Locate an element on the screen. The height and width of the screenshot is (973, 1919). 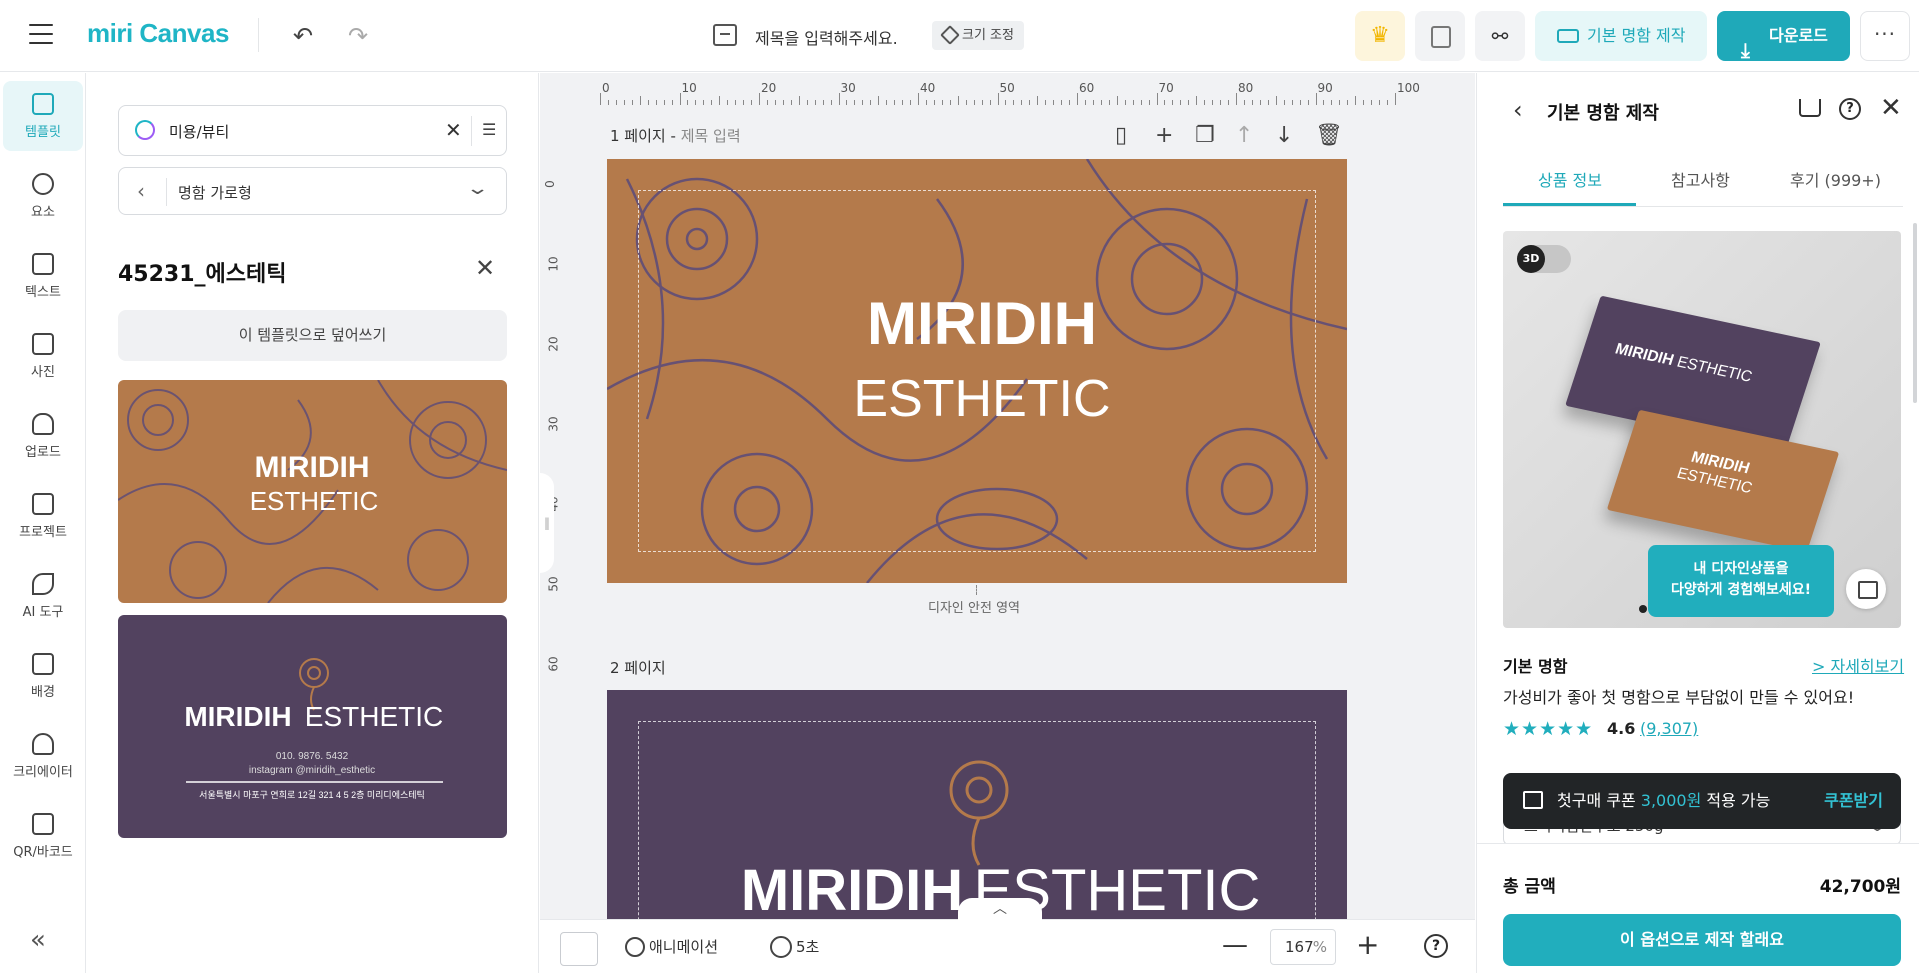
make-business-card-button: 기본 명함 제작 is located at coordinates (1621, 36).